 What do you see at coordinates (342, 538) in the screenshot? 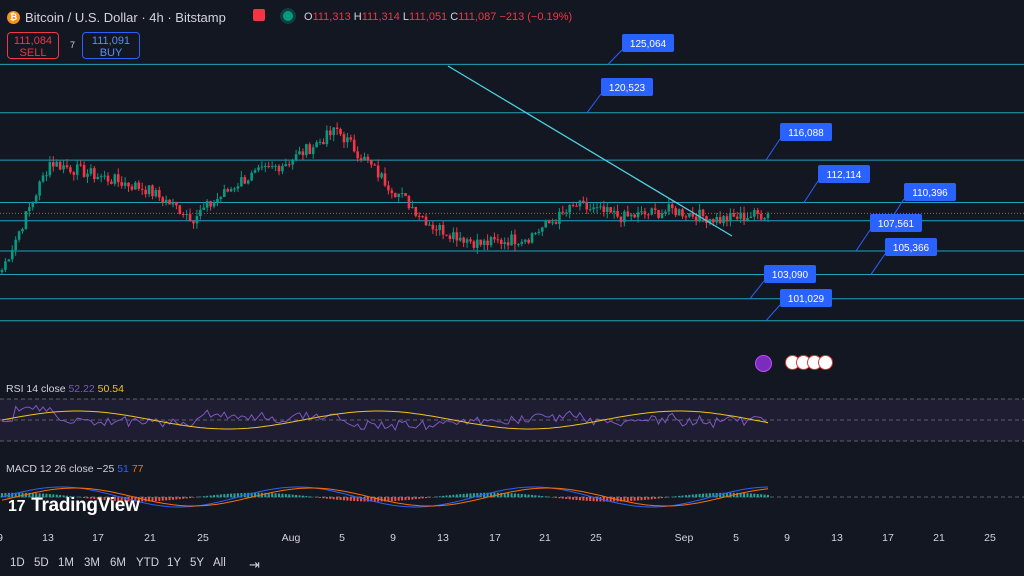
I see `x-axis-tick-label: 5` at bounding box center [342, 538].